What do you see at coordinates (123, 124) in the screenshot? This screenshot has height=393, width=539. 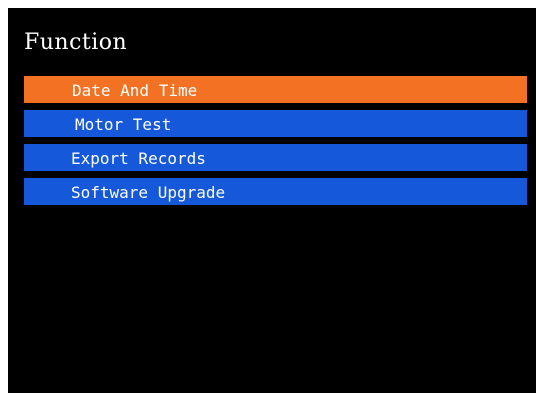 I see `menu-item-label: Motor Test` at bounding box center [123, 124].